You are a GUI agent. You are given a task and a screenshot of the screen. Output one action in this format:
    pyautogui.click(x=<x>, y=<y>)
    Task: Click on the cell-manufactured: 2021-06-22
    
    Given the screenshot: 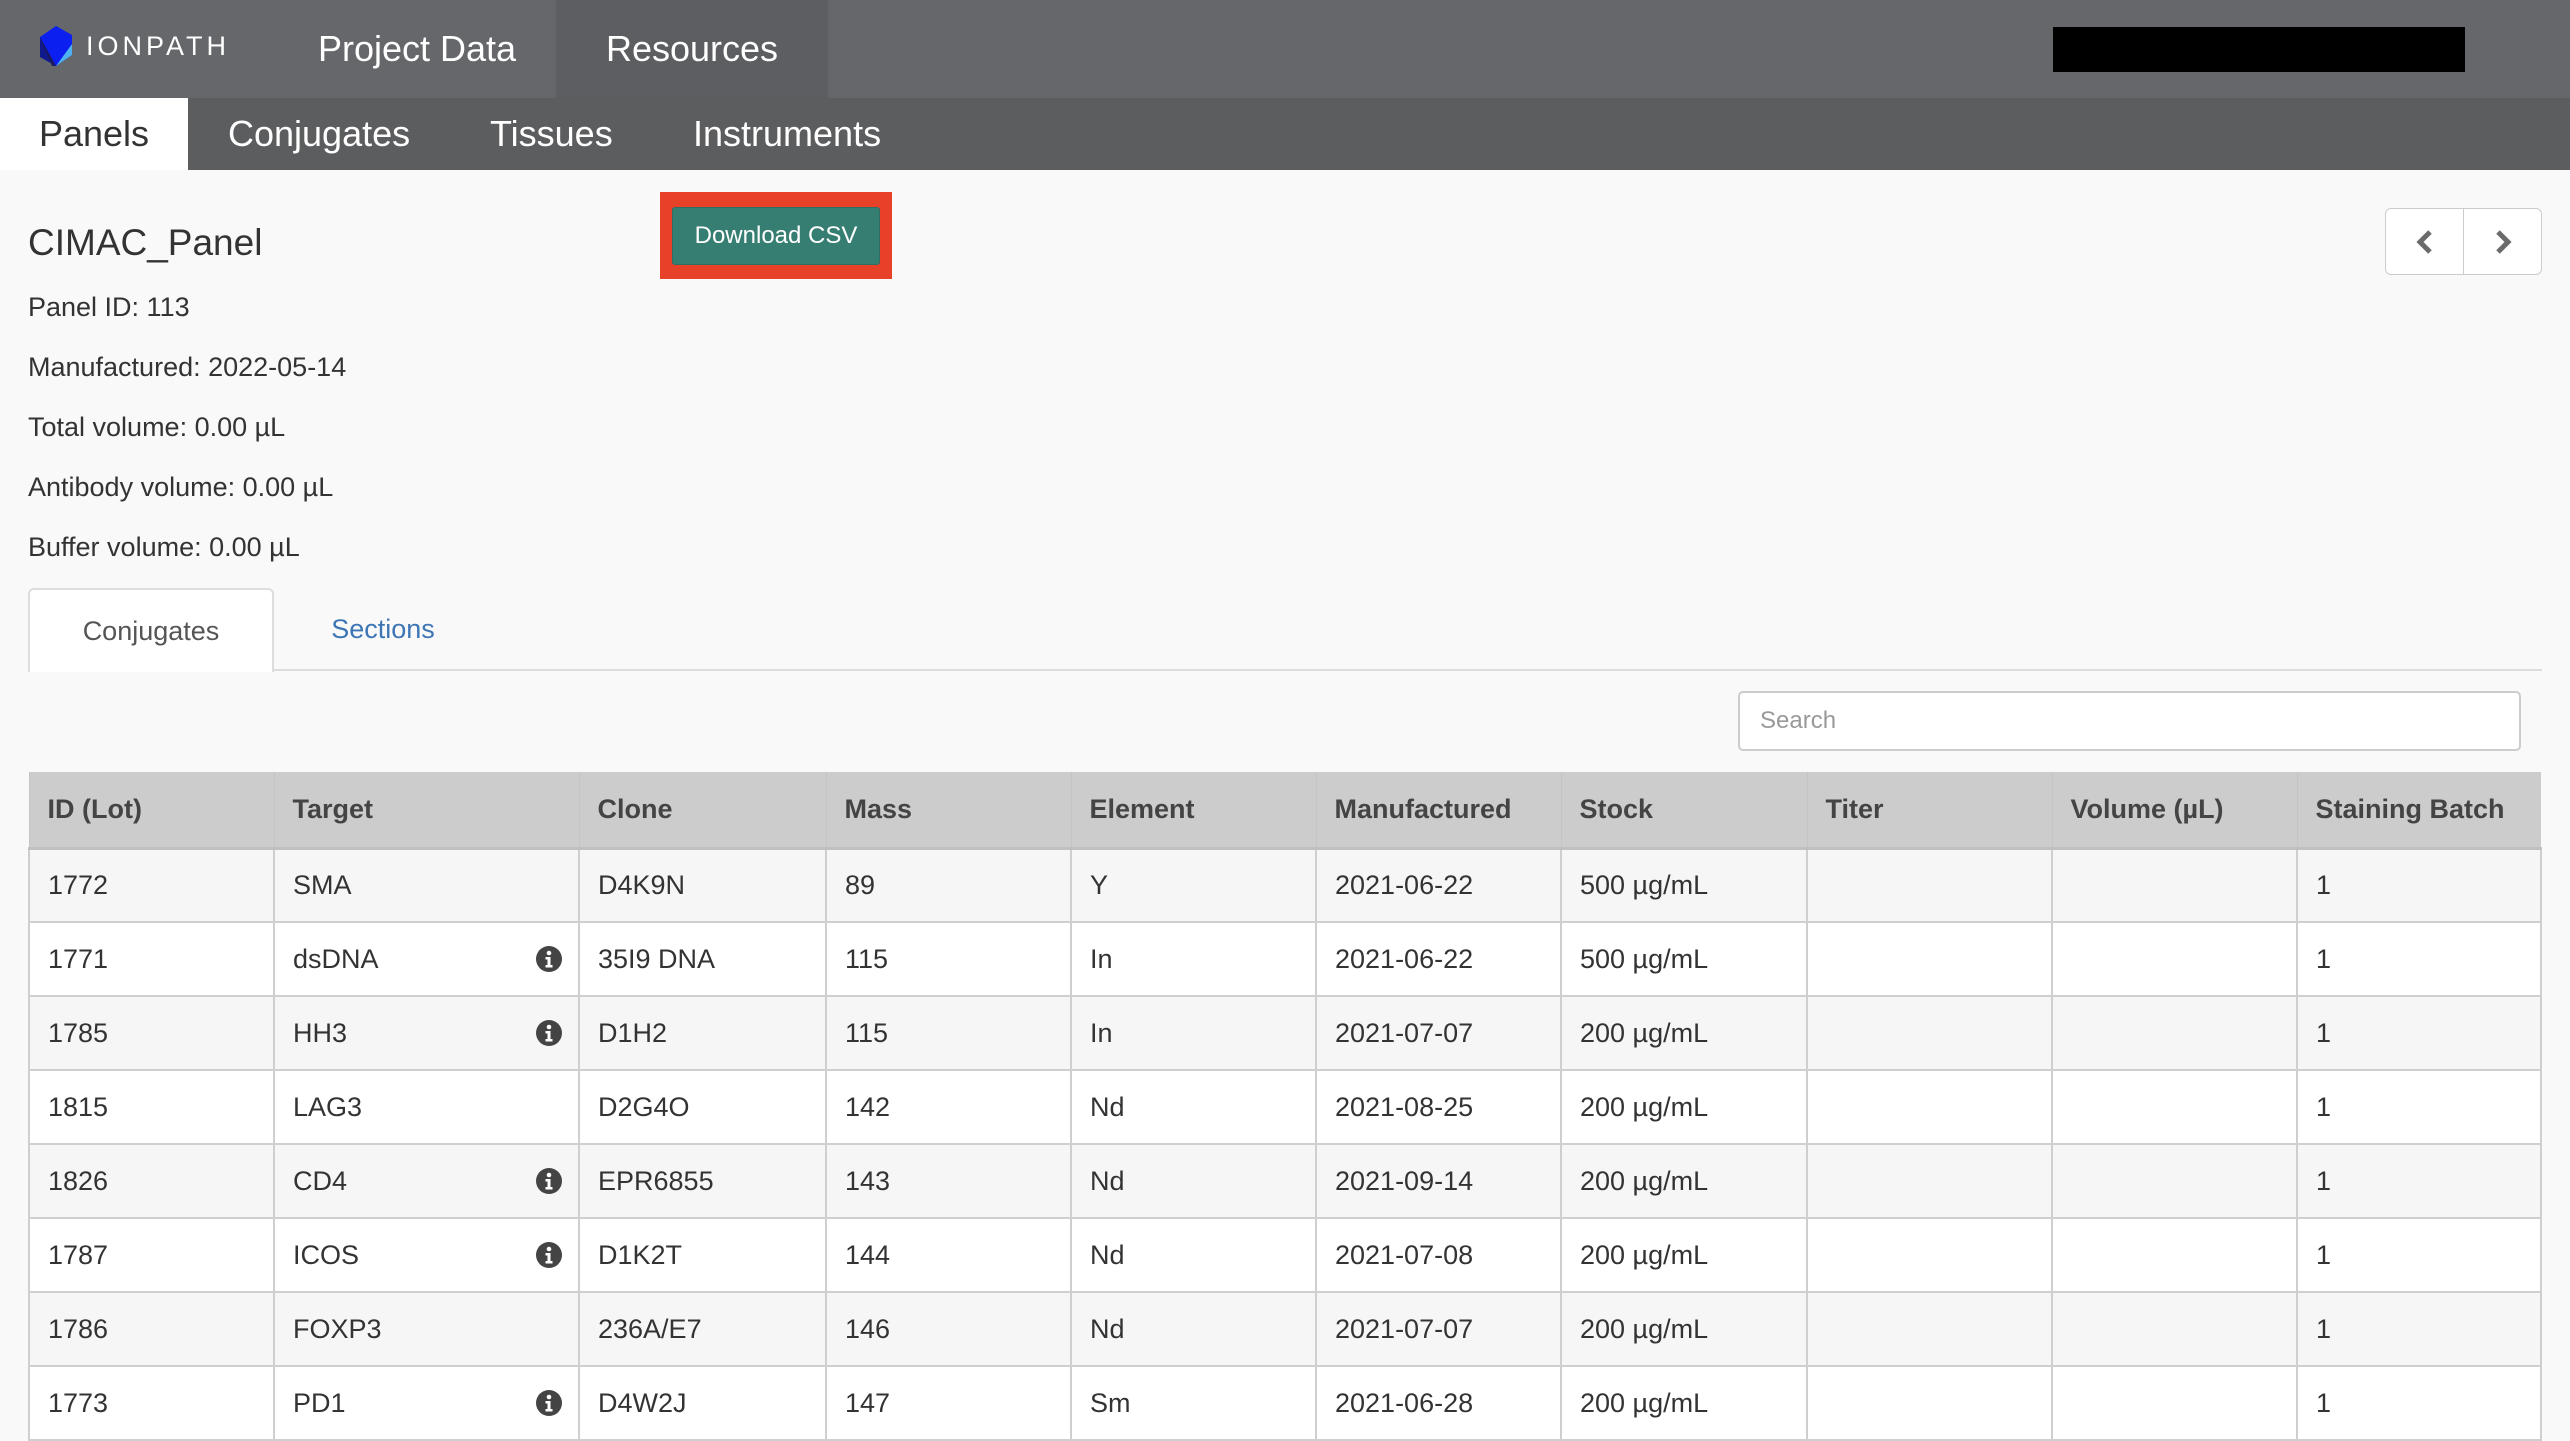 What is the action you would take?
    pyautogui.click(x=1438, y=959)
    